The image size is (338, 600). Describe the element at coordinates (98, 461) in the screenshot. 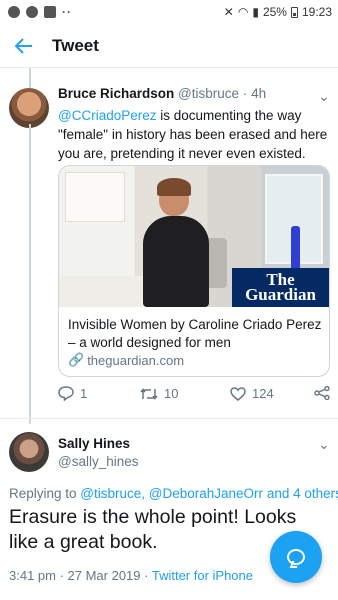

I see `main-author-handle: @sally_hines` at that location.